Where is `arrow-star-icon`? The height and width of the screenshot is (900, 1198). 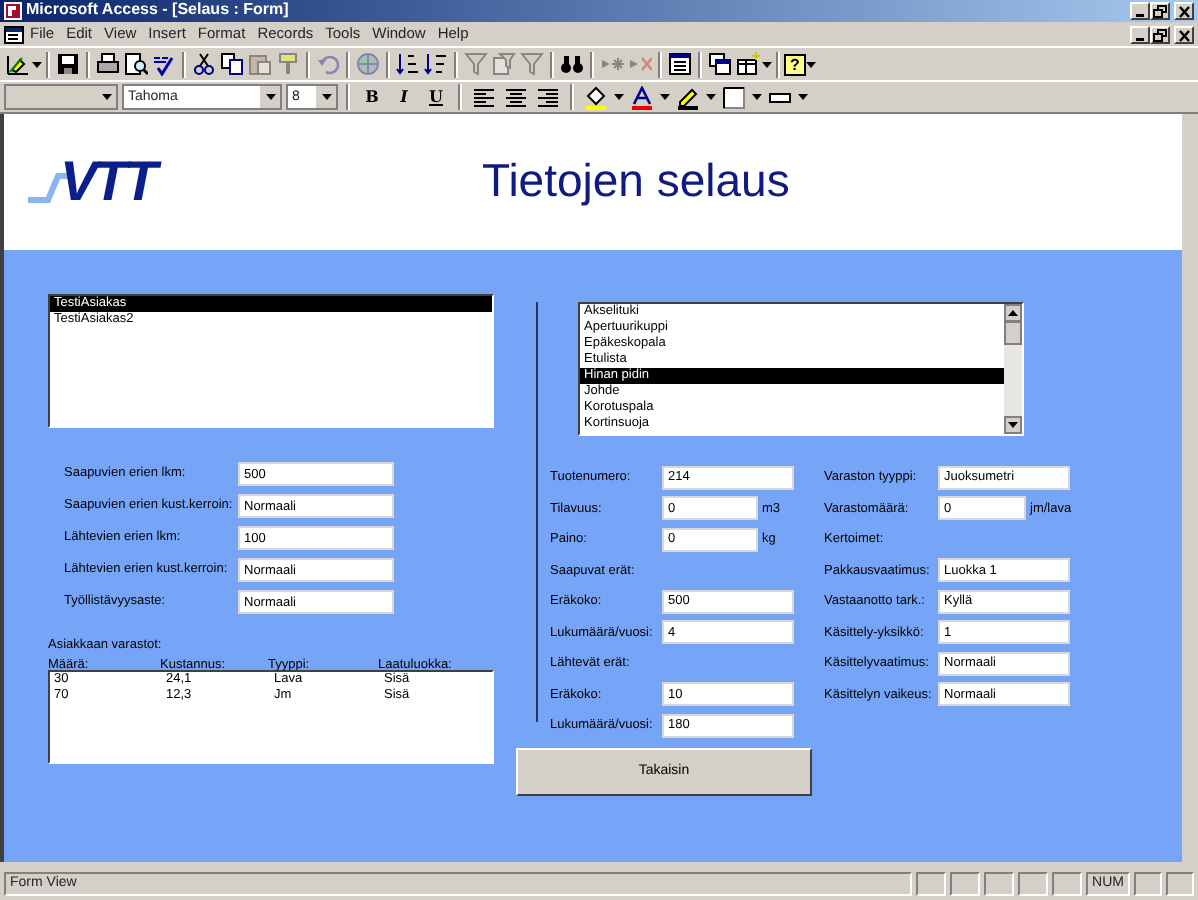 arrow-star-icon is located at coordinates (612, 64).